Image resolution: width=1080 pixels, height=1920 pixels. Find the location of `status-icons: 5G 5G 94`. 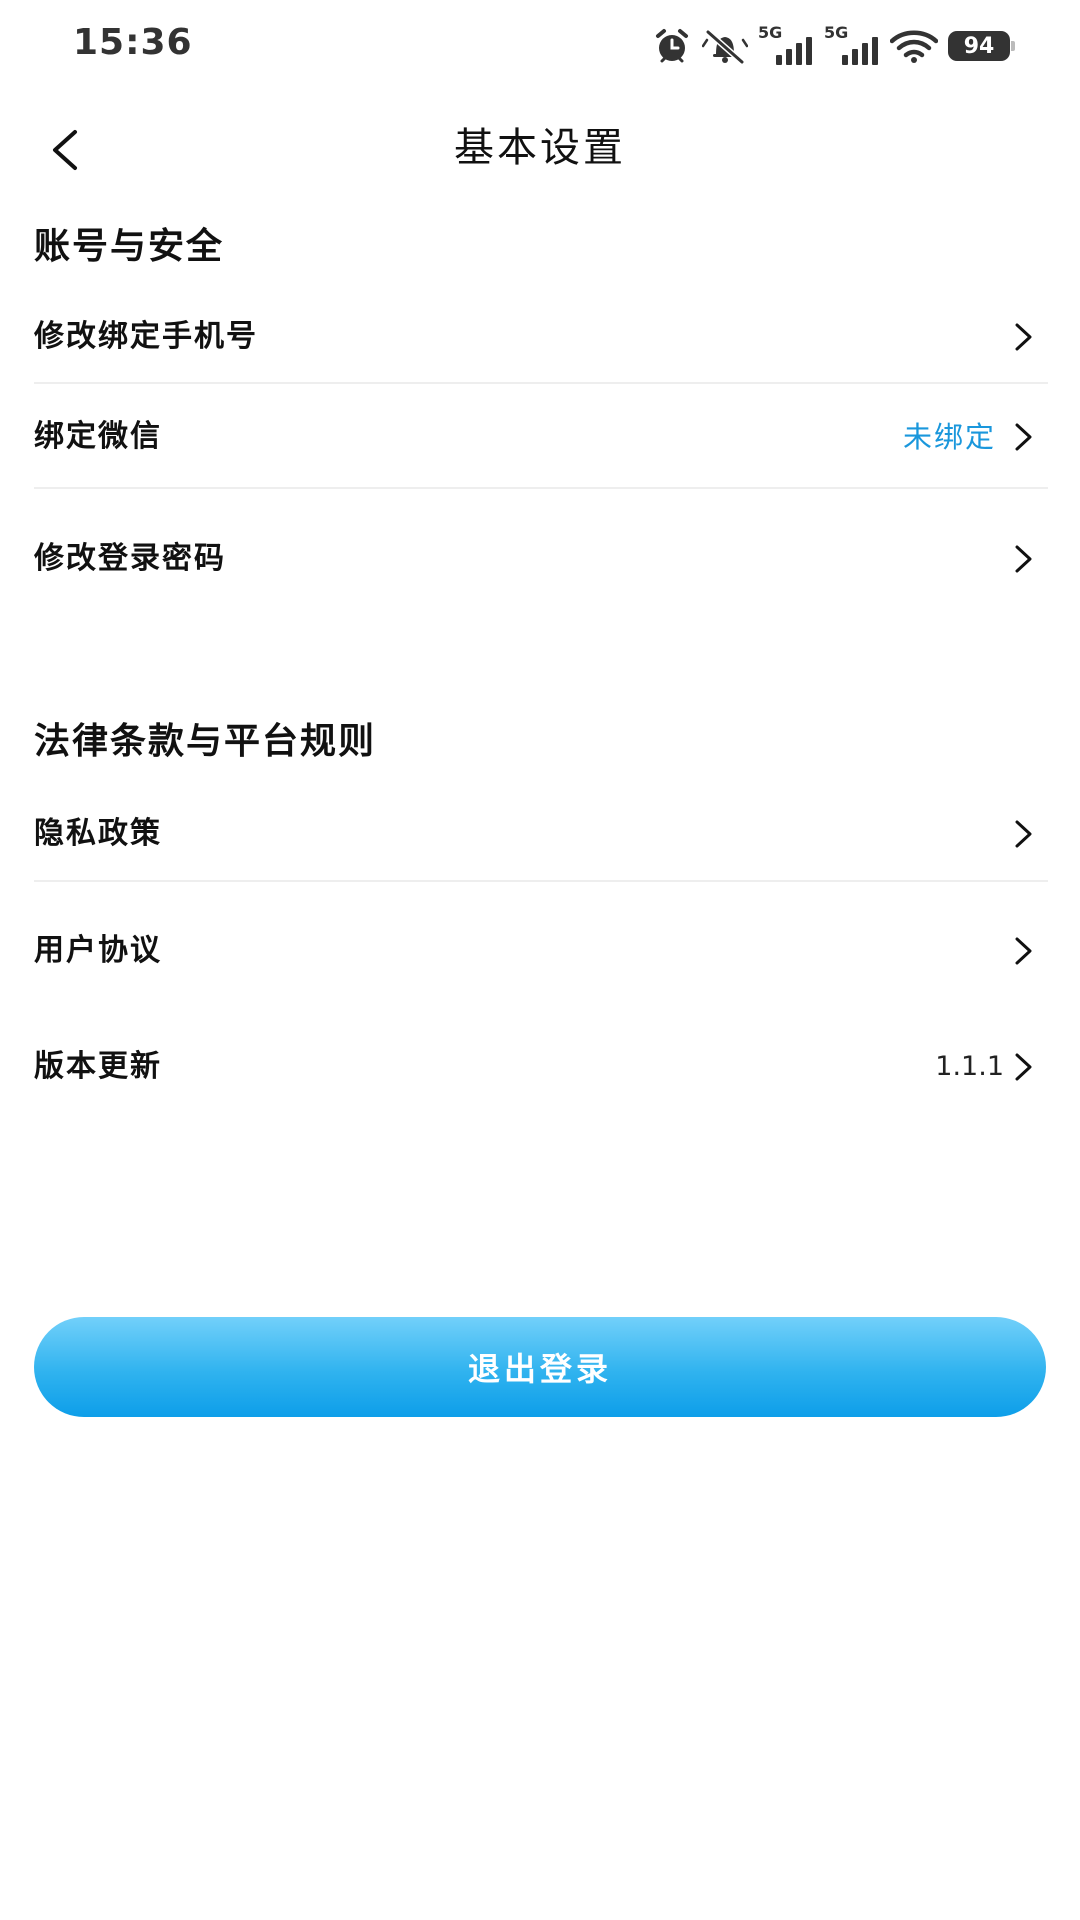

status-icons: 5G 5G 94 is located at coordinates (833, 44).